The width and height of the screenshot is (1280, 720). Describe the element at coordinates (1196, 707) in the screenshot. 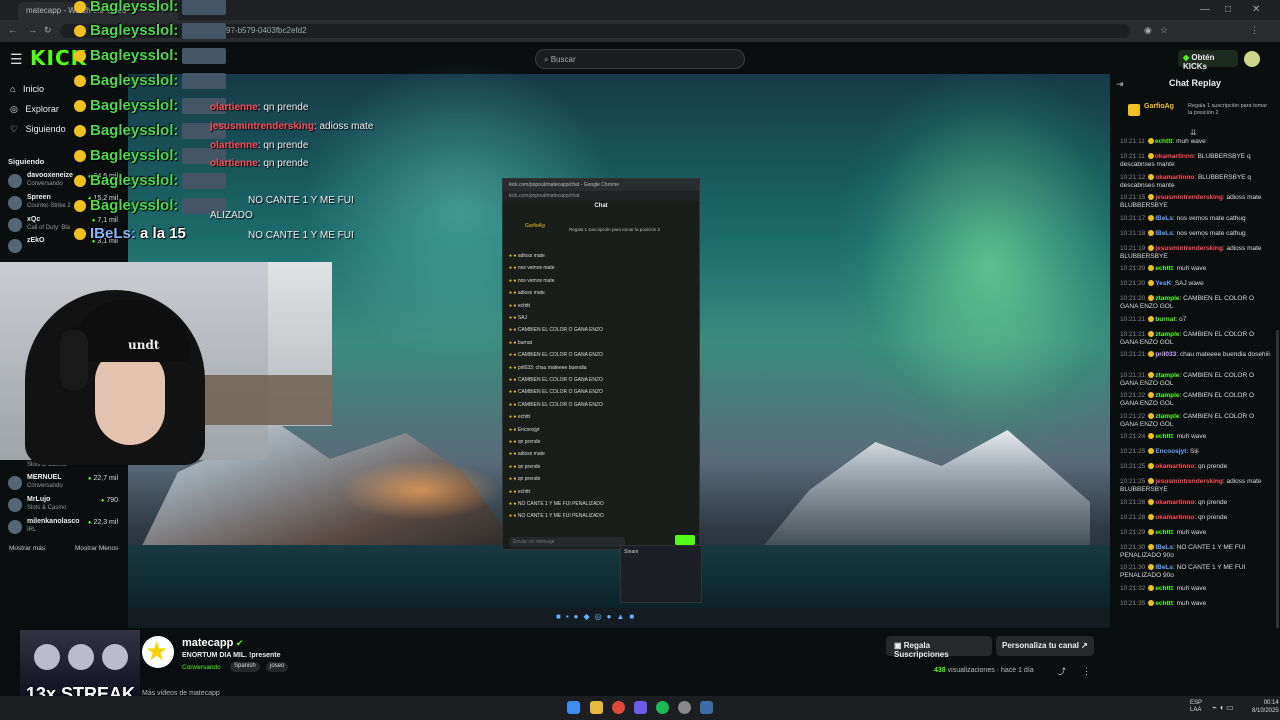

I see `language-indicator: ESP LAA` at that location.